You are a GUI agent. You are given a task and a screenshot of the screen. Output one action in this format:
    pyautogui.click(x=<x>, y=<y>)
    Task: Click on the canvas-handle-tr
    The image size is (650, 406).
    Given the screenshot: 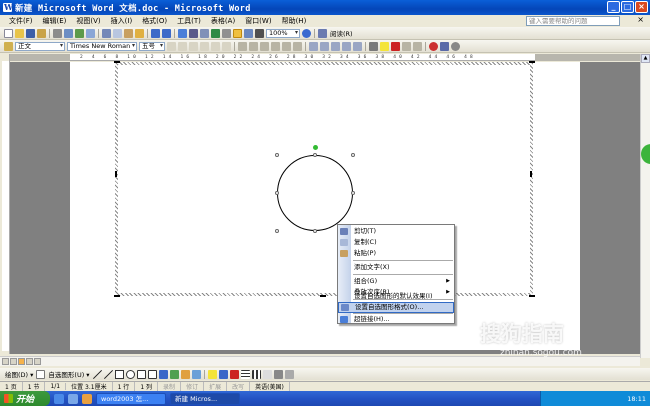 What is the action you would take?
    pyautogui.click(x=532, y=62)
    